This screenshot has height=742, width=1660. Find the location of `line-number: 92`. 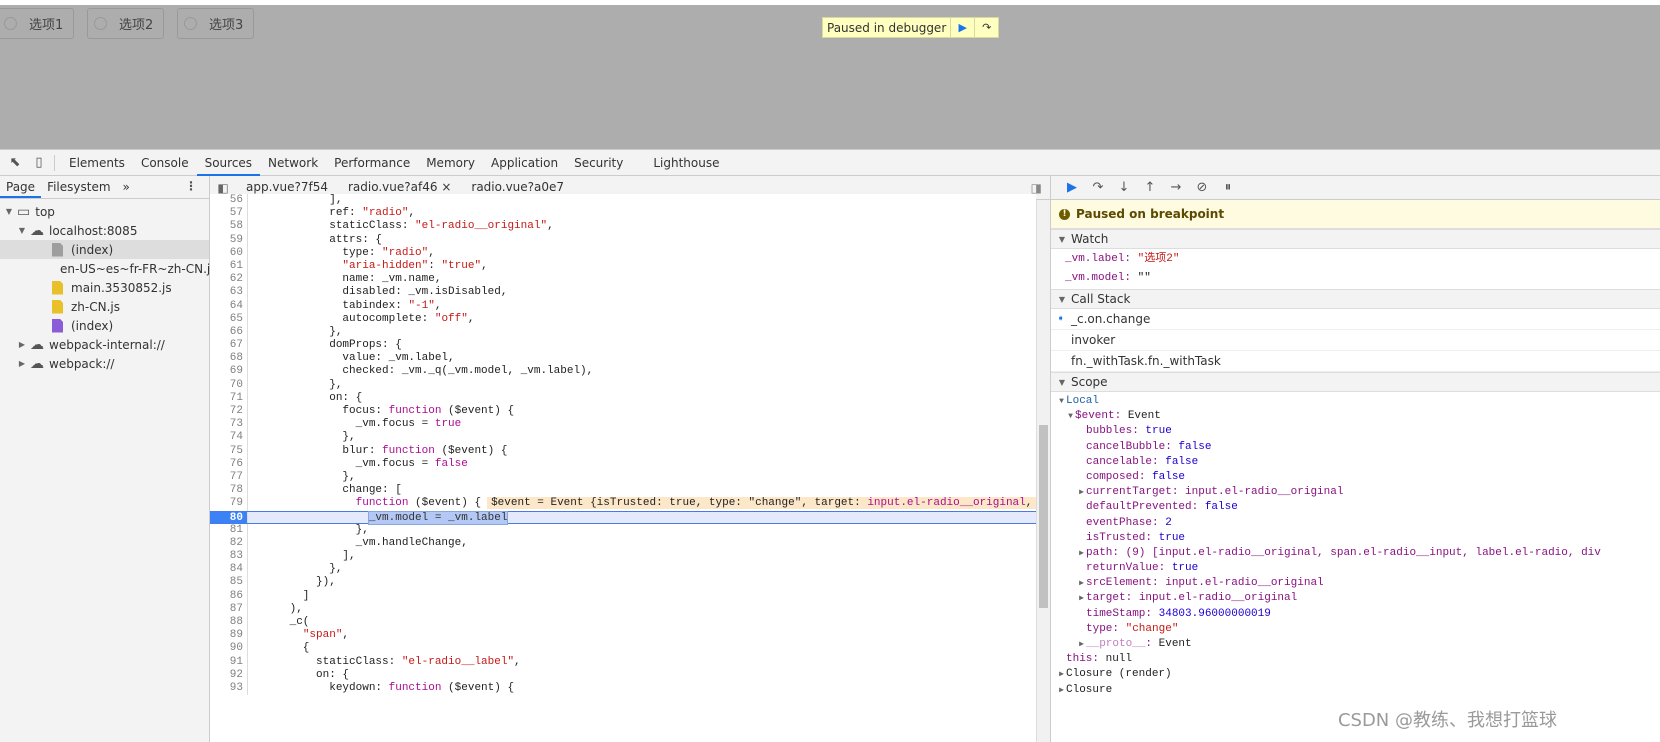

line-number: 92 is located at coordinates (229, 675).